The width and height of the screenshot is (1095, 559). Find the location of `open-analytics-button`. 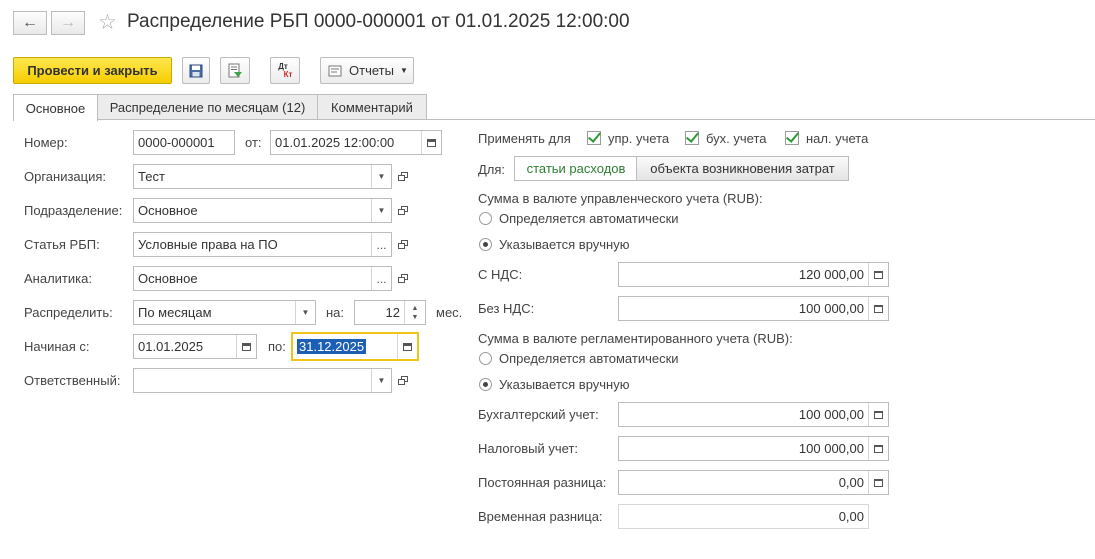

open-analytics-button is located at coordinates (403, 278).